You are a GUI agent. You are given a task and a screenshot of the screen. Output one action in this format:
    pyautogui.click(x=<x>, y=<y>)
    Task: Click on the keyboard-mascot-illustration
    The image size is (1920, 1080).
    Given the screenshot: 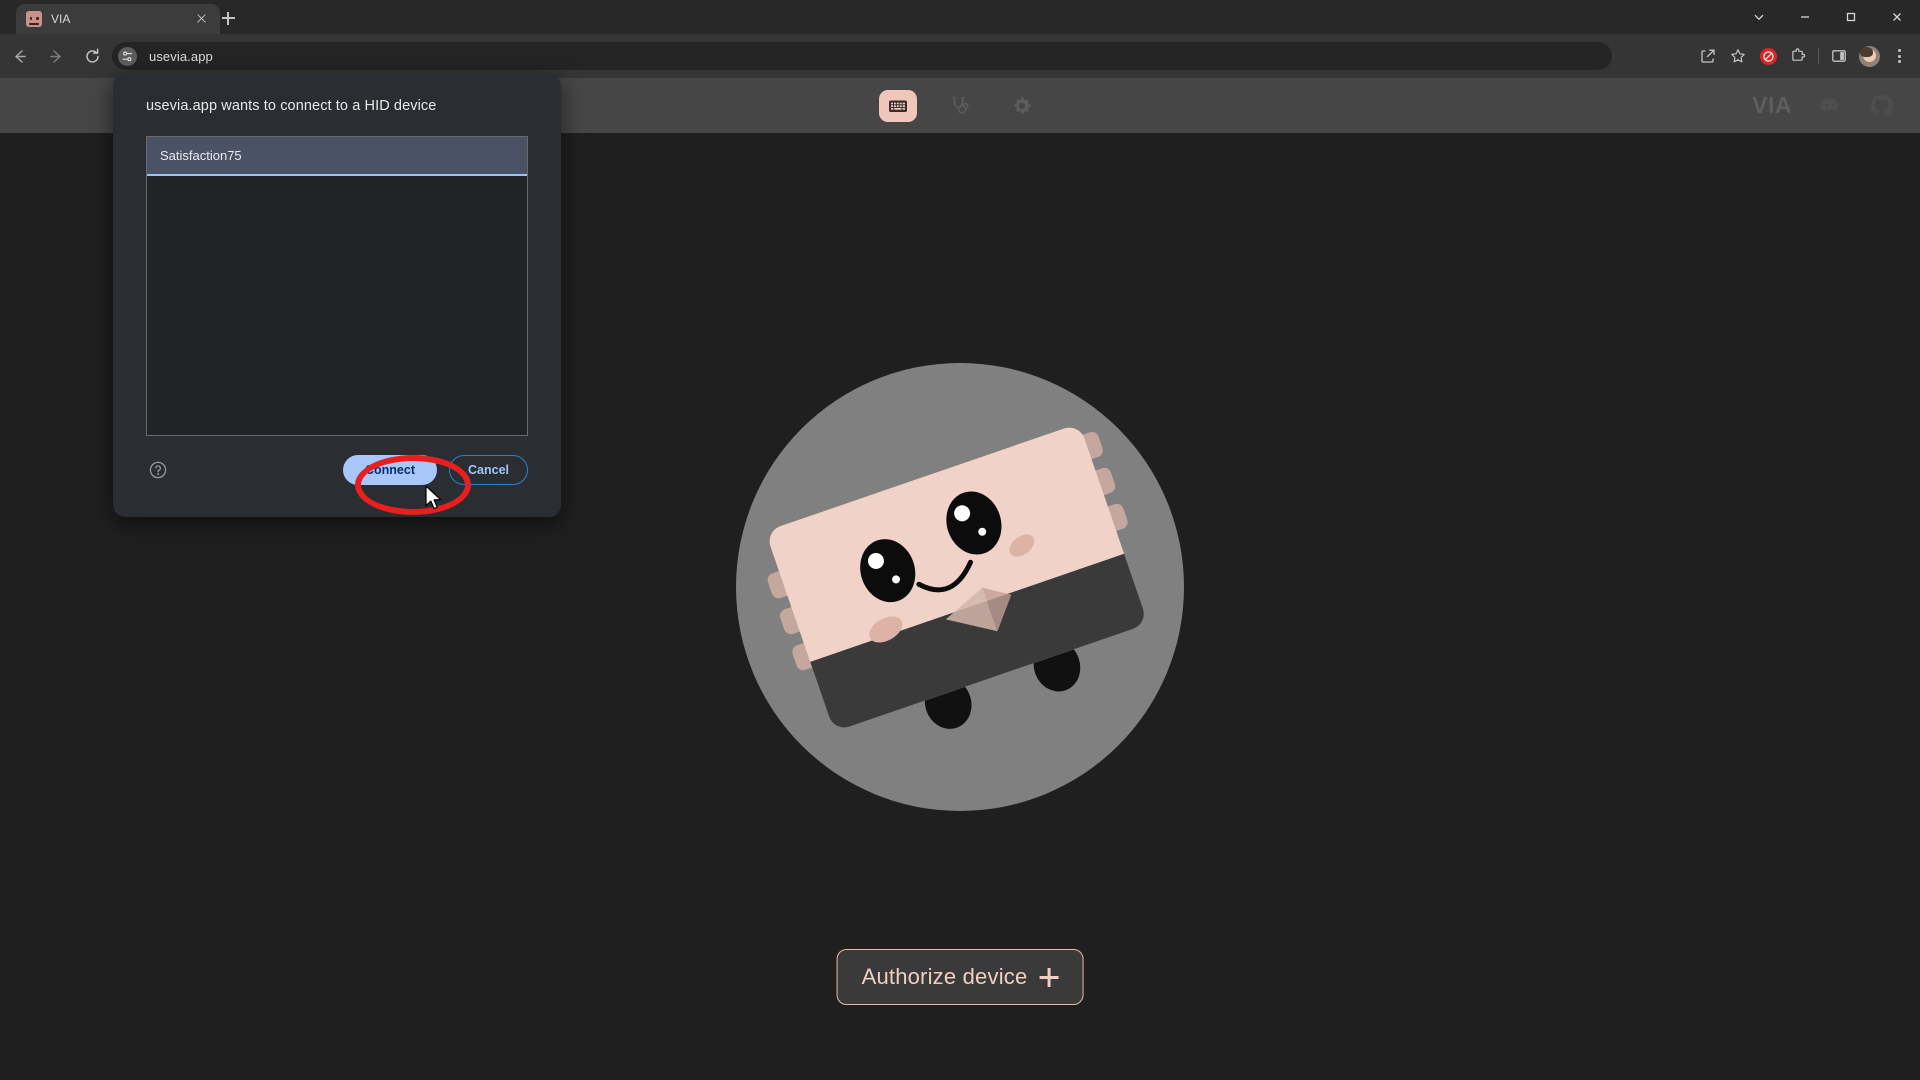 What is the action you would take?
    pyautogui.click(x=960, y=587)
    